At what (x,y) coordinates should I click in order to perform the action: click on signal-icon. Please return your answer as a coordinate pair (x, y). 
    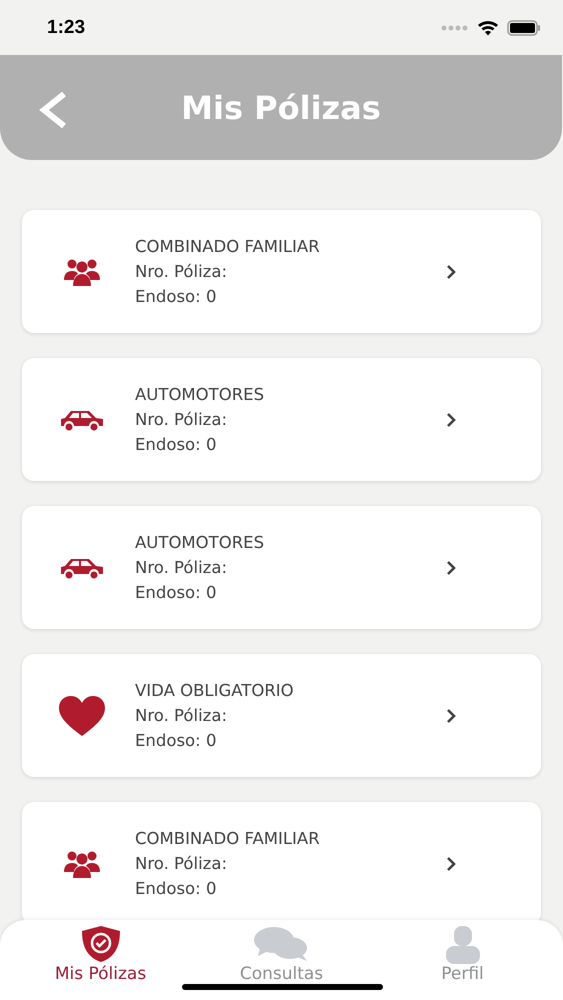
    Looking at the image, I should click on (455, 27).